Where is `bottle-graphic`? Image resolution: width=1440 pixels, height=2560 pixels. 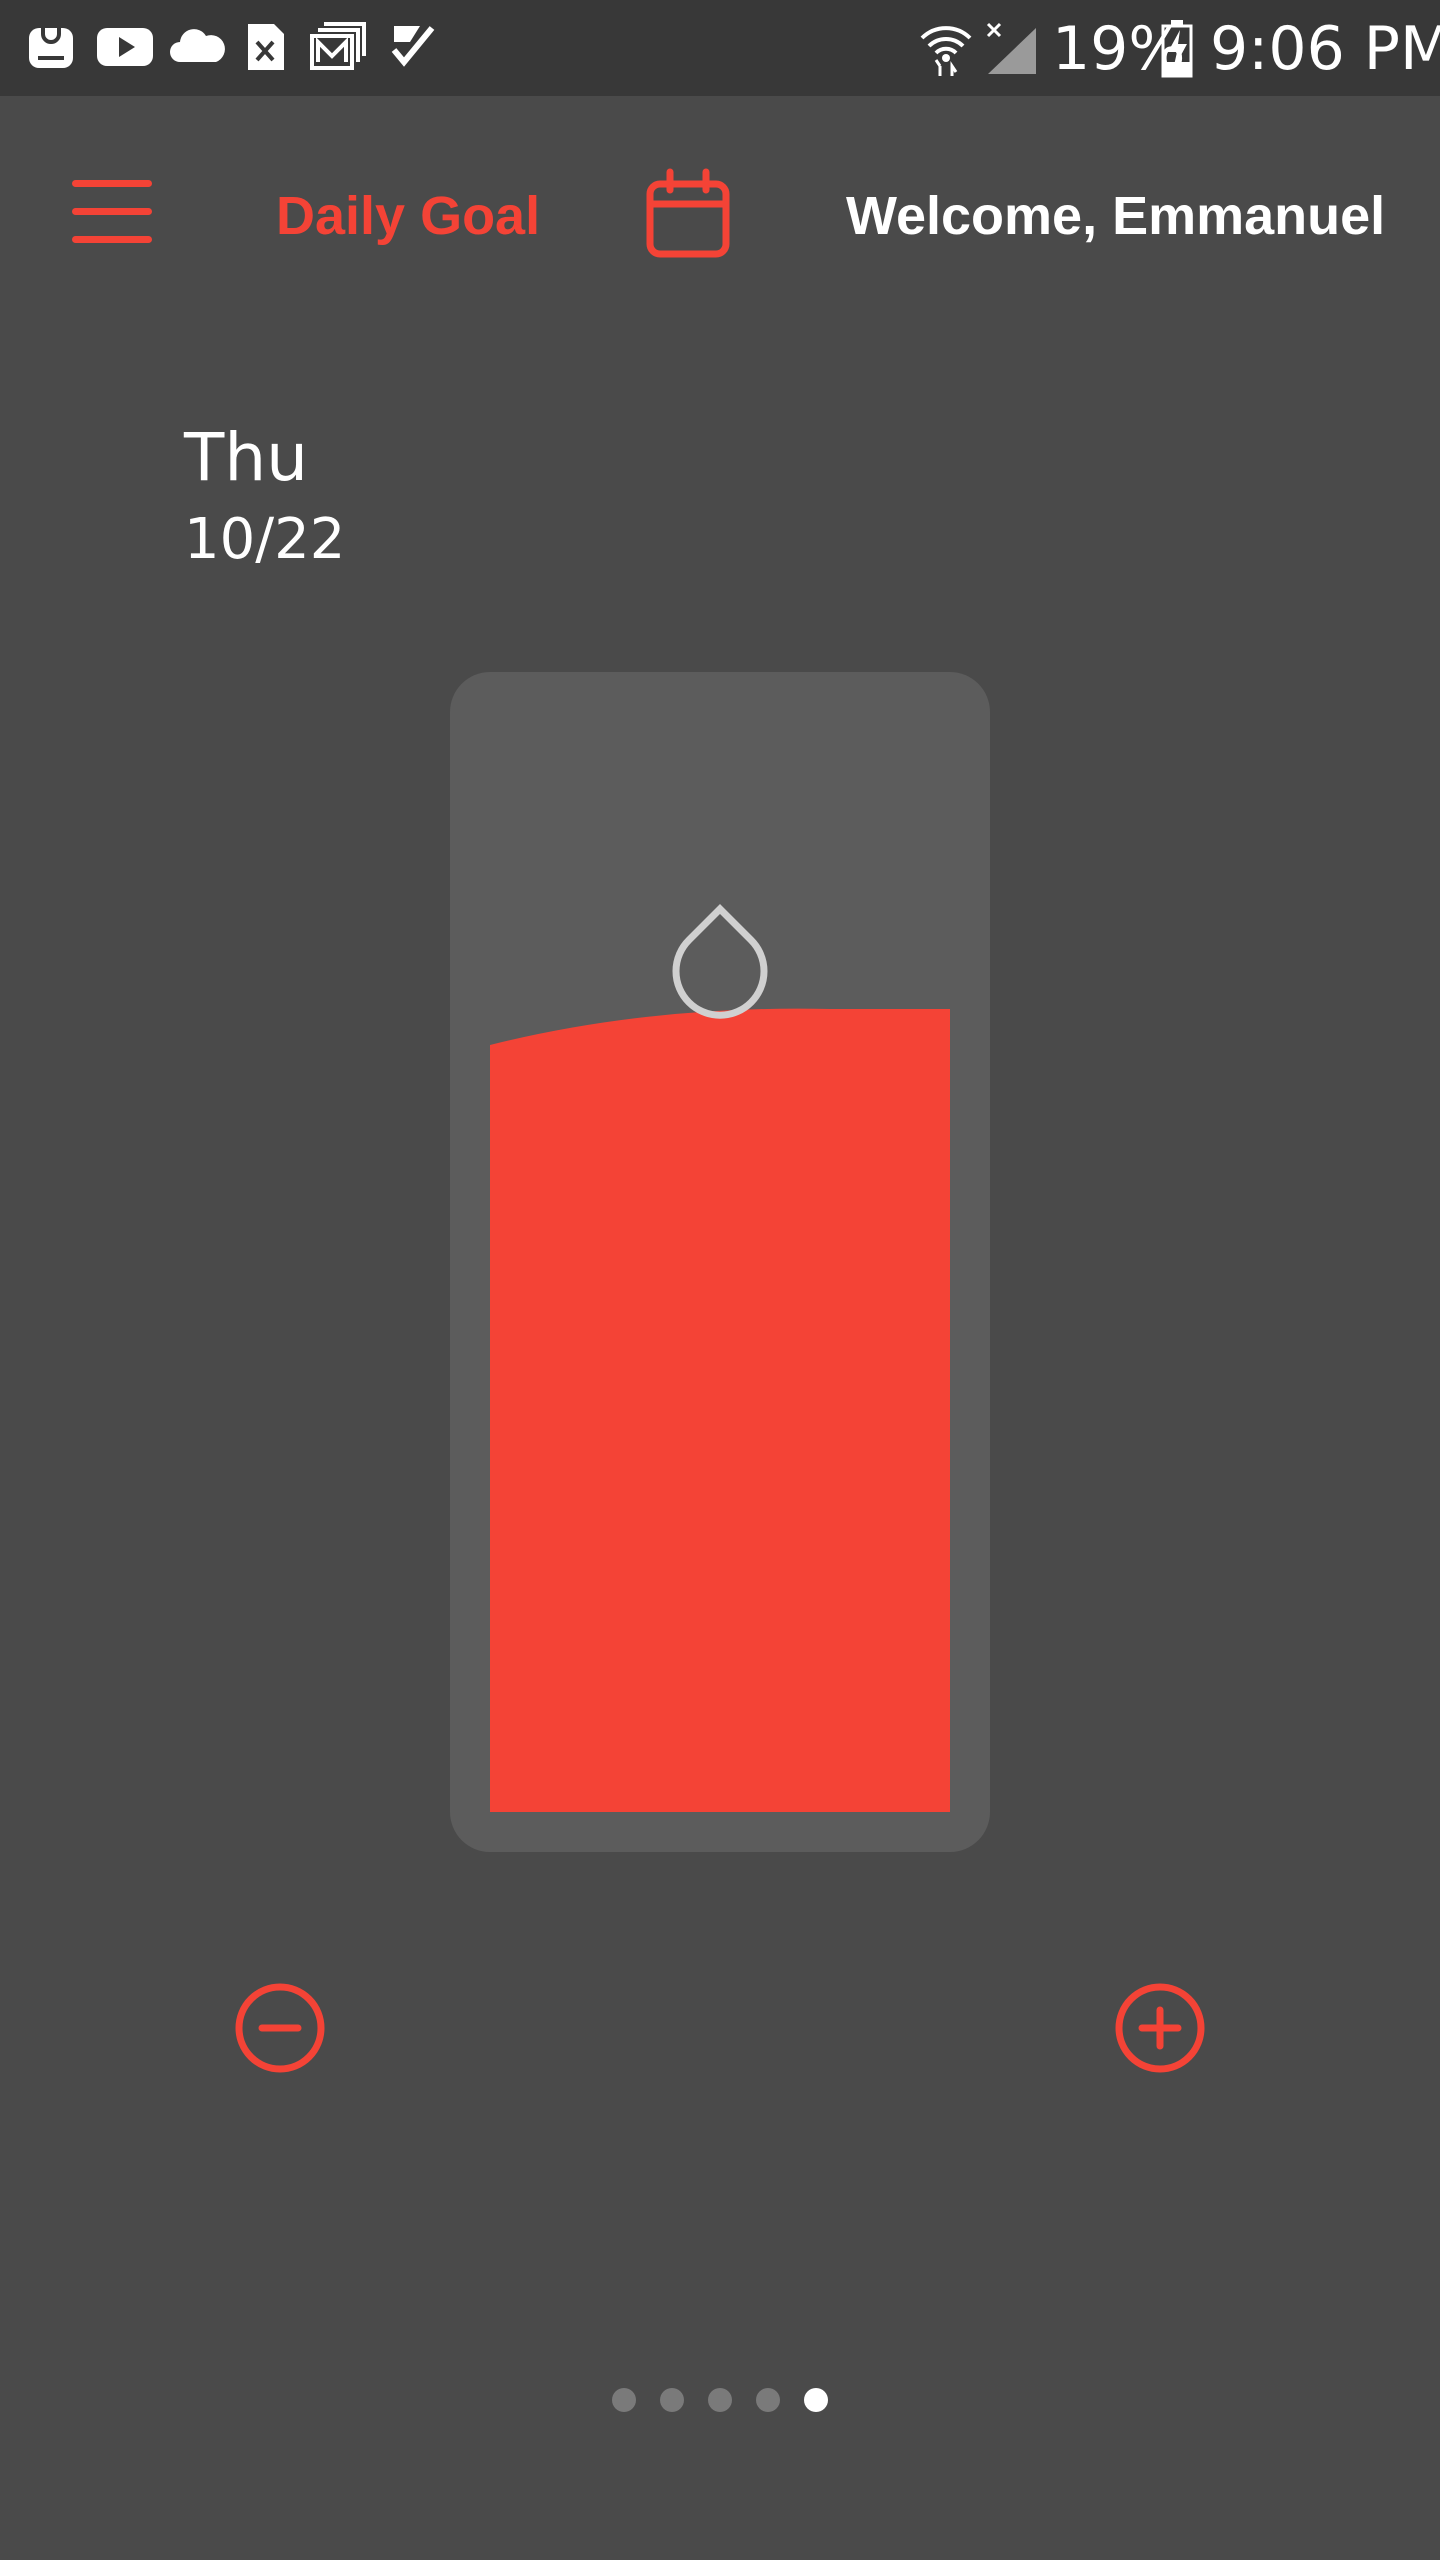
bottle-graphic is located at coordinates (720, 1358).